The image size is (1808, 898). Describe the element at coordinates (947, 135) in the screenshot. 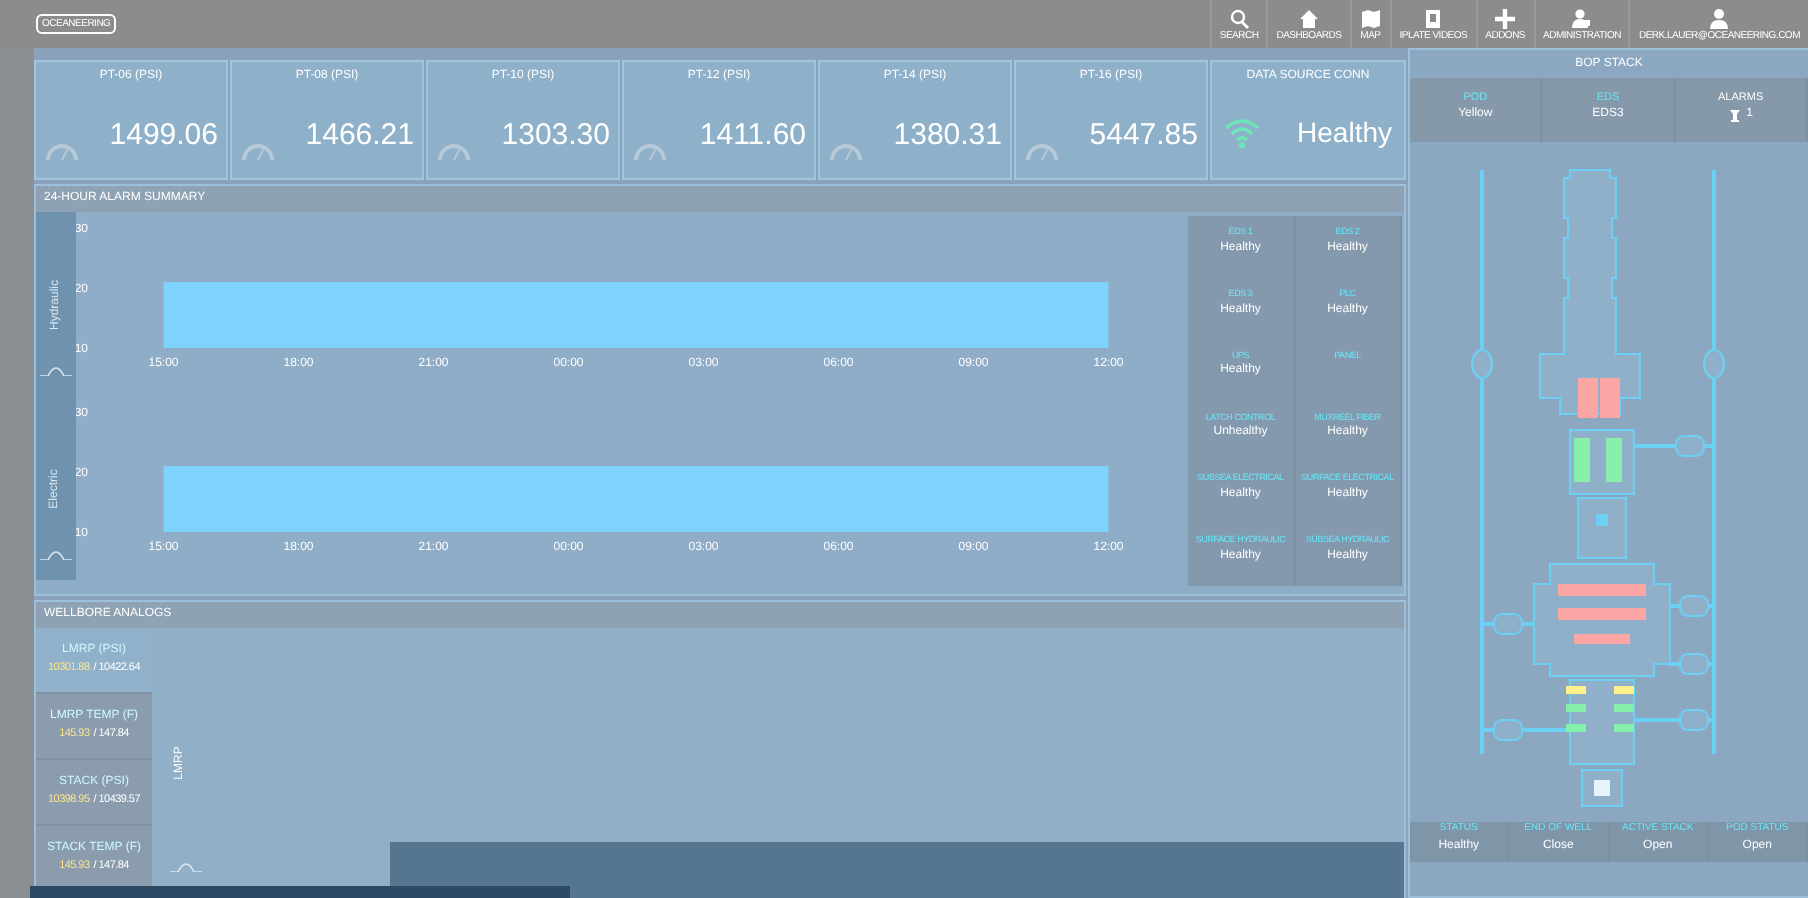

I see `gauge-value: 1380.31` at that location.